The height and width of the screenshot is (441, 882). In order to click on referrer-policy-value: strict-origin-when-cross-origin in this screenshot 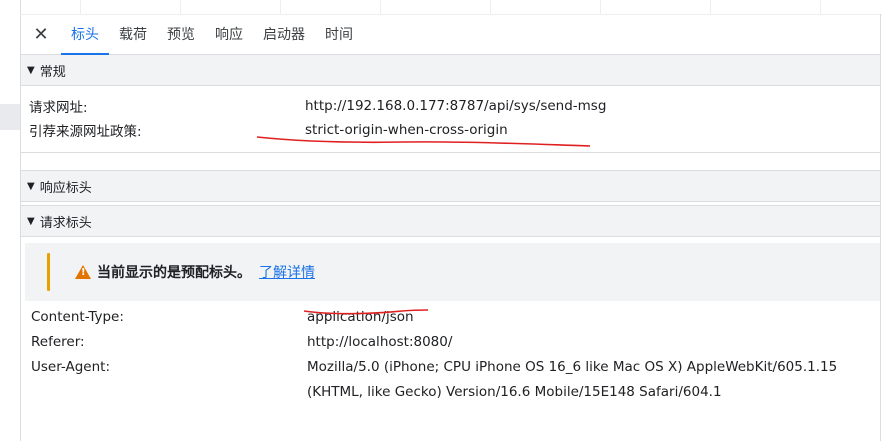, I will do `click(406, 130)`.